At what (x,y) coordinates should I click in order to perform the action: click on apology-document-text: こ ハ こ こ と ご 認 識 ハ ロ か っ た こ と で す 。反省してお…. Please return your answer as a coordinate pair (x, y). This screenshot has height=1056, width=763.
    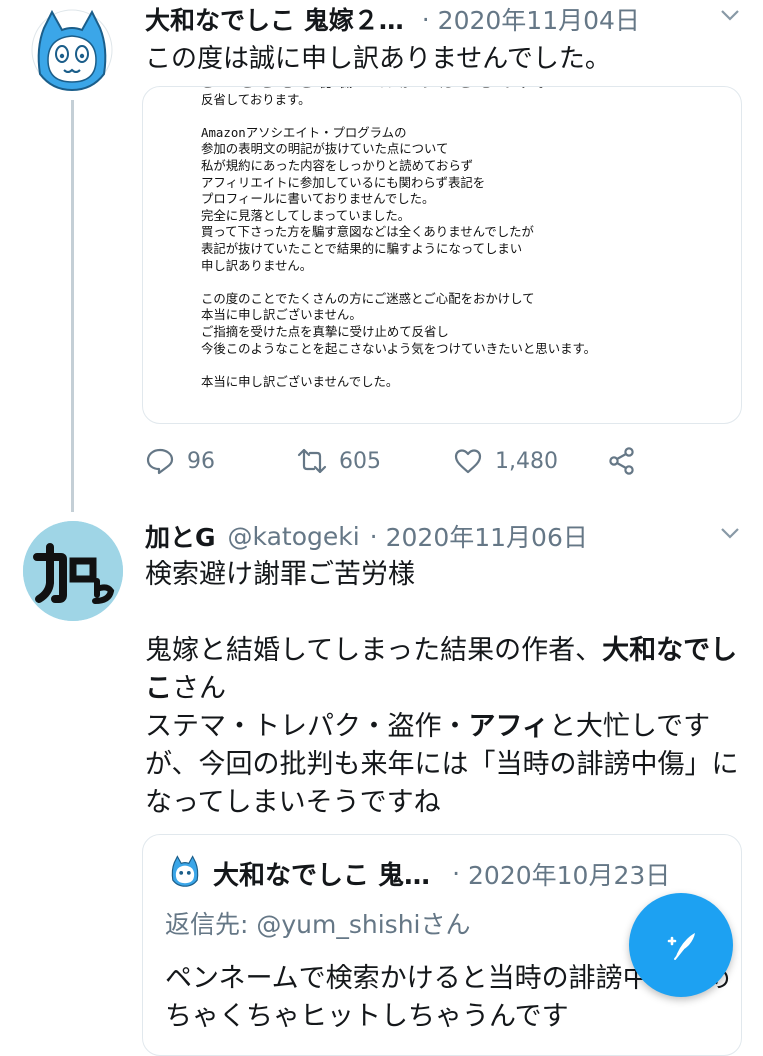
    Looking at the image, I should click on (399, 238).